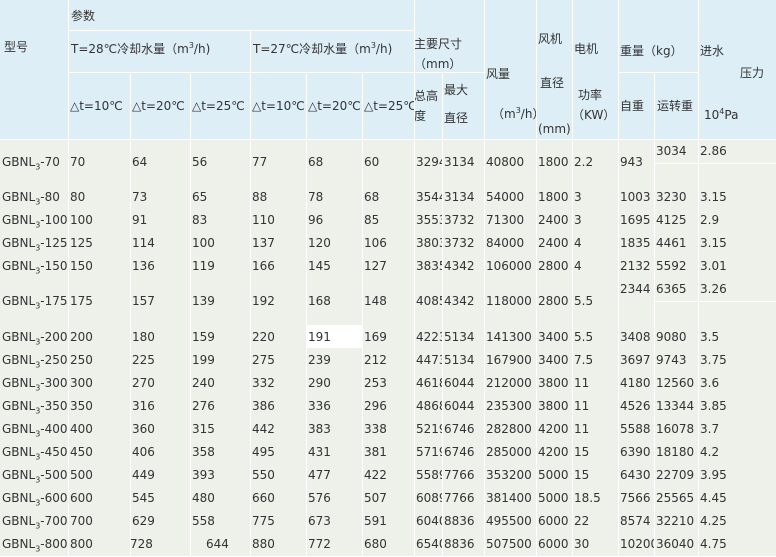 The image size is (776, 557). What do you see at coordinates (713, 406) in the screenshot?
I see `cell-value: 3.85` at bounding box center [713, 406].